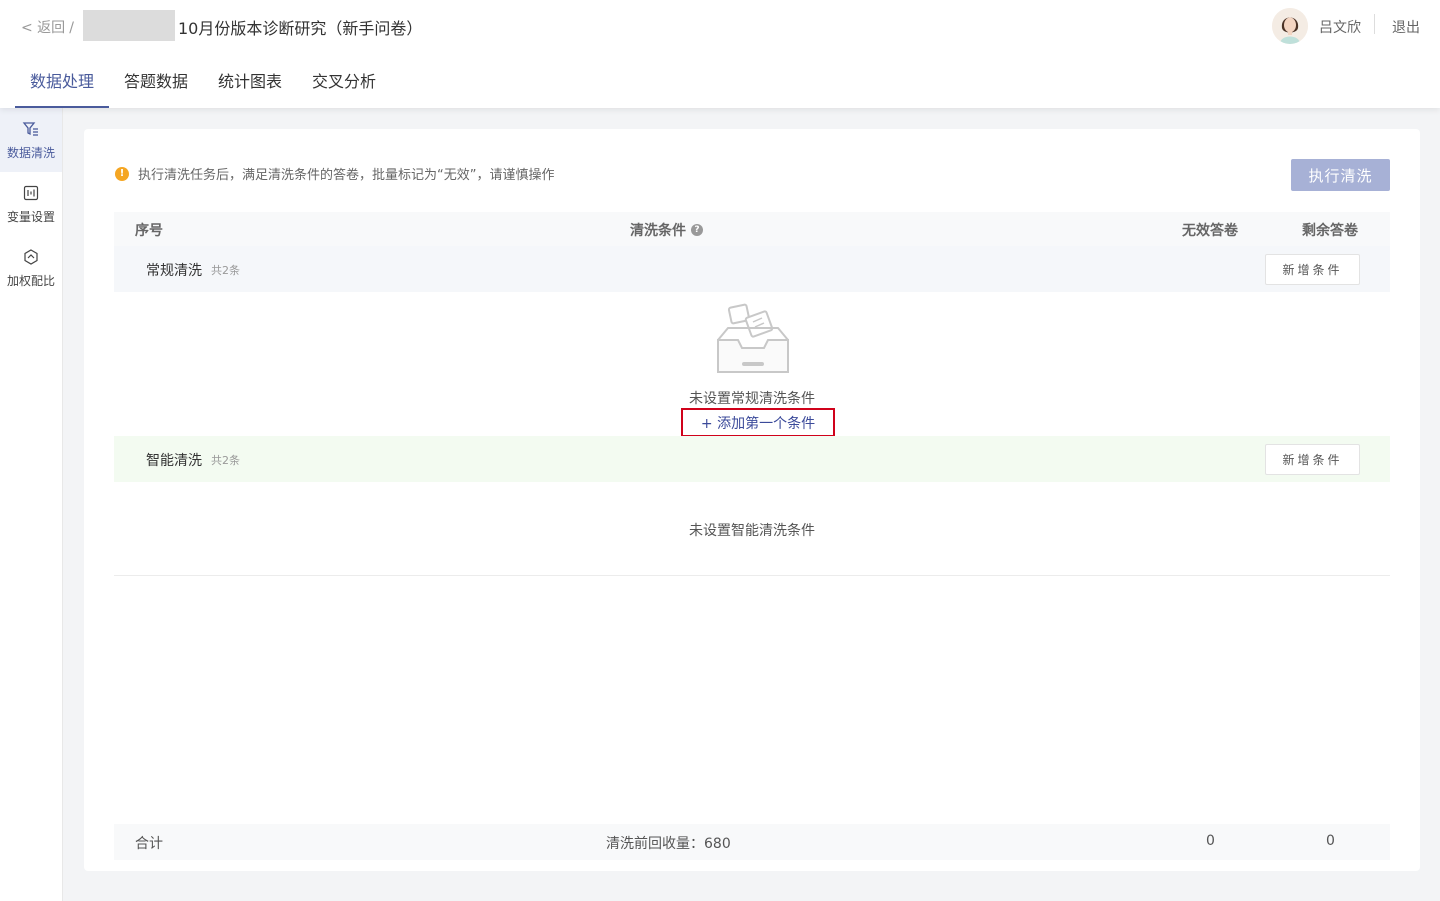 The image size is (1440, 901). I want to click on back-link: < 返回 /, so click(47, 27).